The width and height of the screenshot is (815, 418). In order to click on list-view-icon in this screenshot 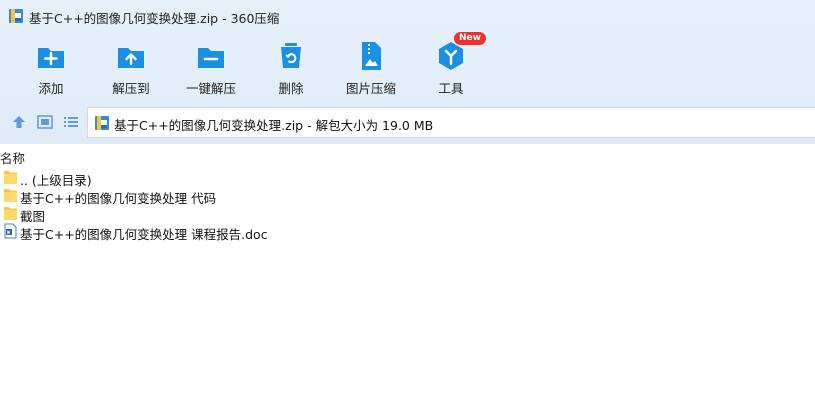, I will do `click(71, 122)`.